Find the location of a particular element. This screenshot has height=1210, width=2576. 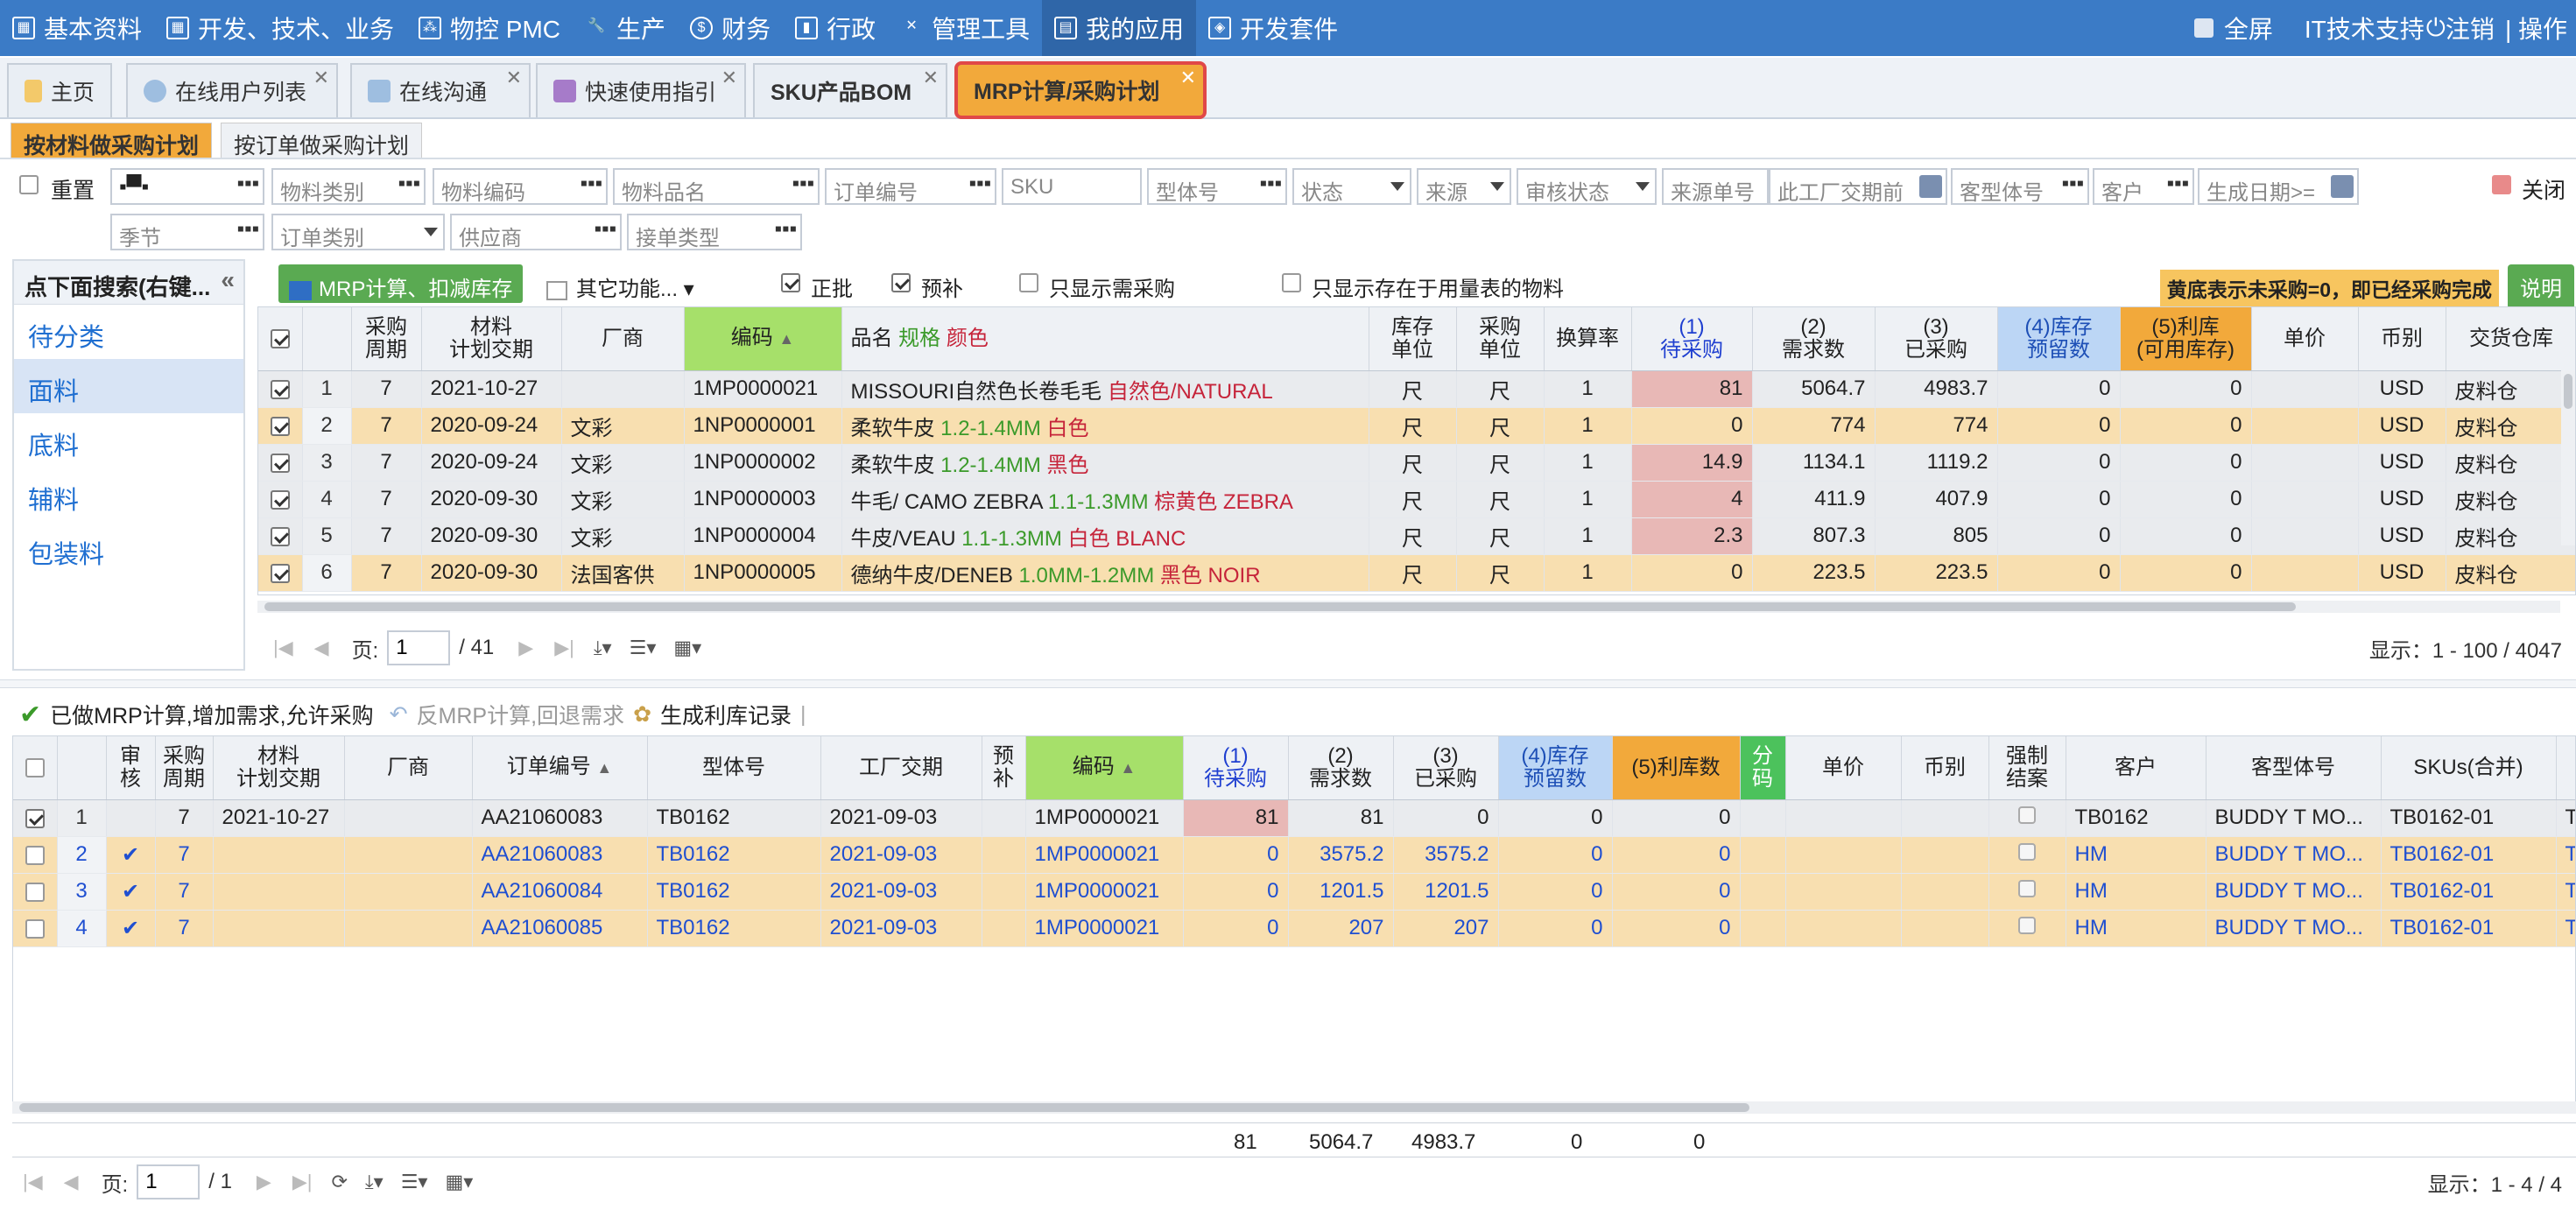

other-functions-menu: 其它功能... ▾ is located at coordinates (620, 286).